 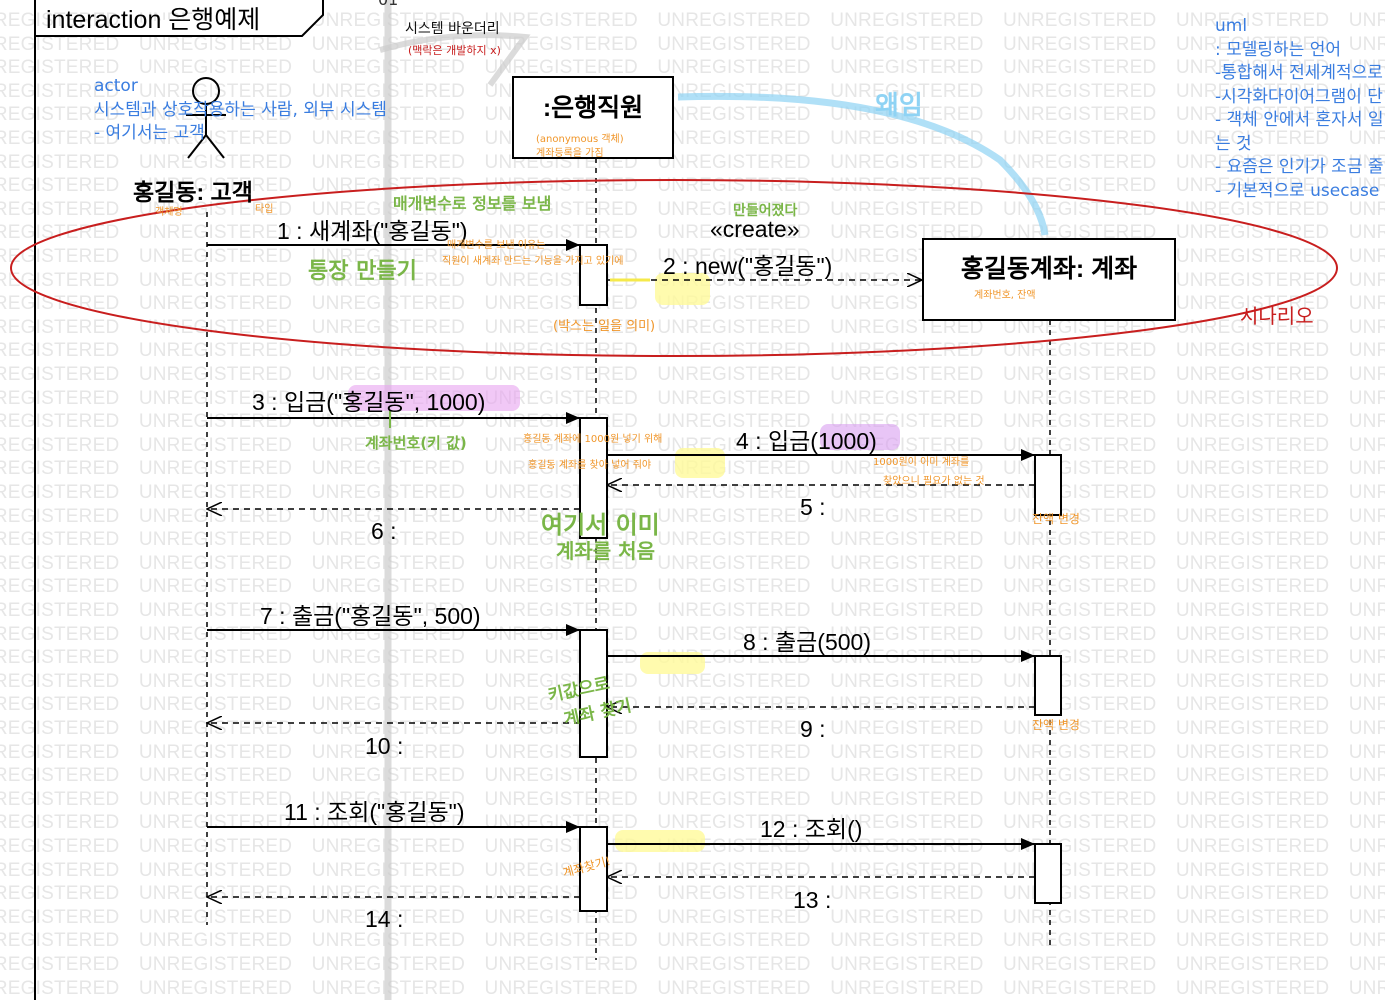 What do you see at coordinates (593, 108) in the screenshot?
I see `staff-label: :은행직원` at bounding box center [593, 108].